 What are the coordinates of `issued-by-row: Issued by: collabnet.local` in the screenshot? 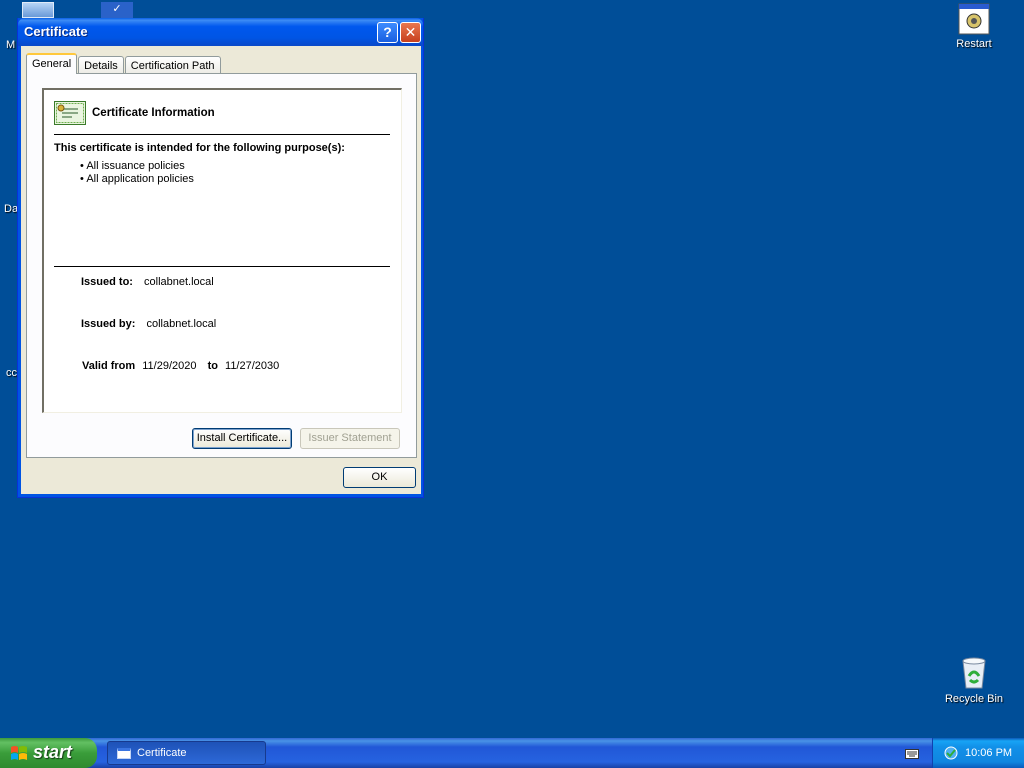 It's located at (148, 324).